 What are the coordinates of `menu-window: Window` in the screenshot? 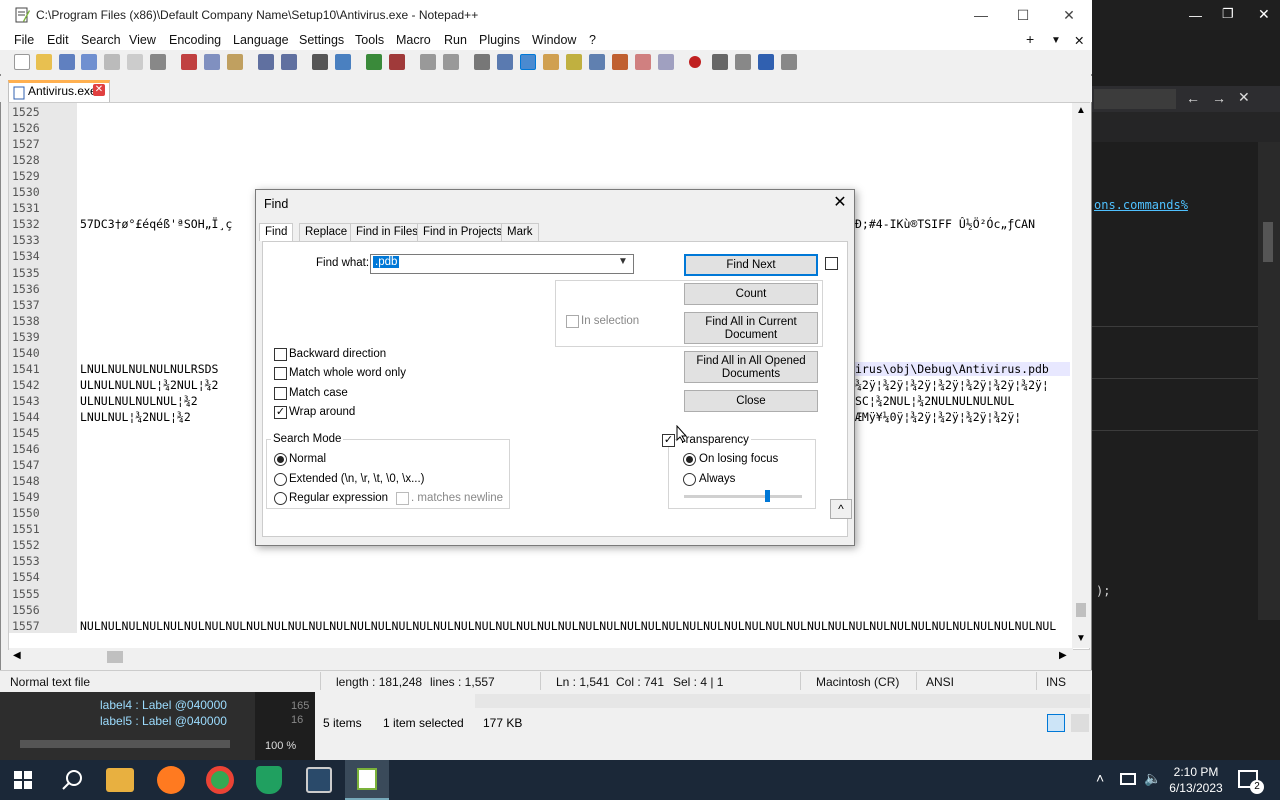 It's located at (554, 40).